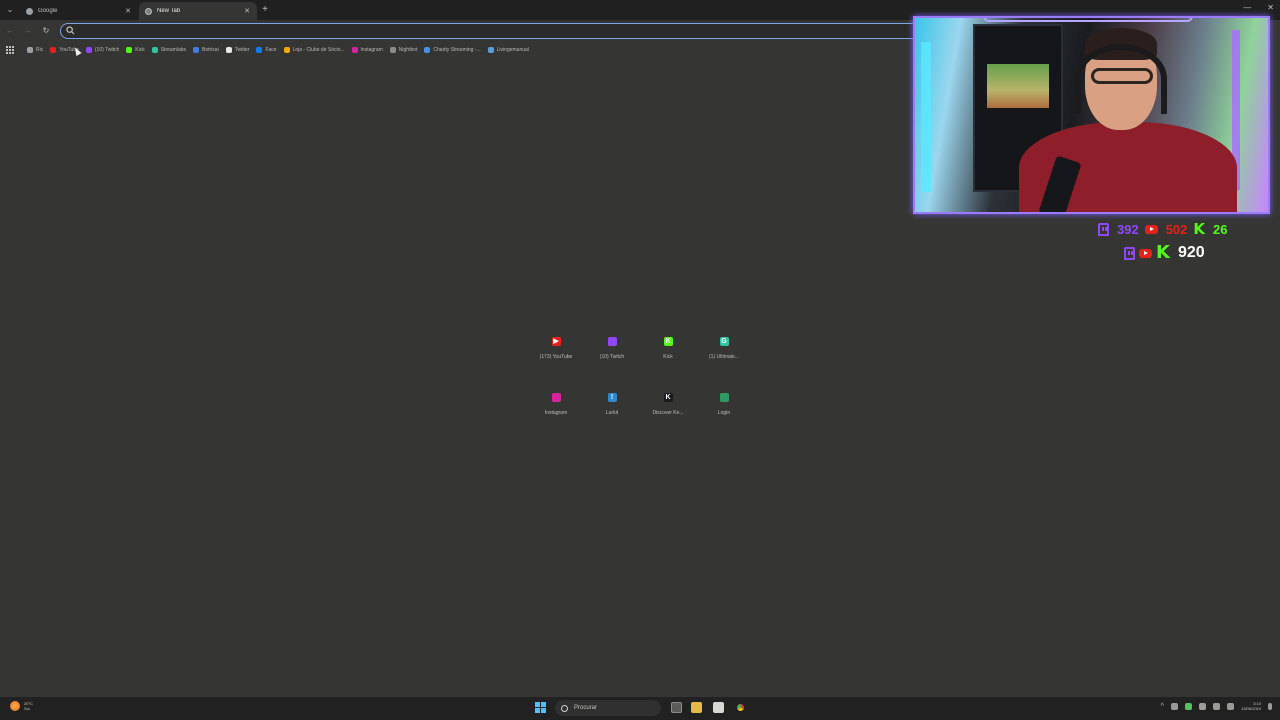 The height and width of the screenshot is (720, 1280). I want to click on shortcut-favicon-icon: G, so click(724, 341).